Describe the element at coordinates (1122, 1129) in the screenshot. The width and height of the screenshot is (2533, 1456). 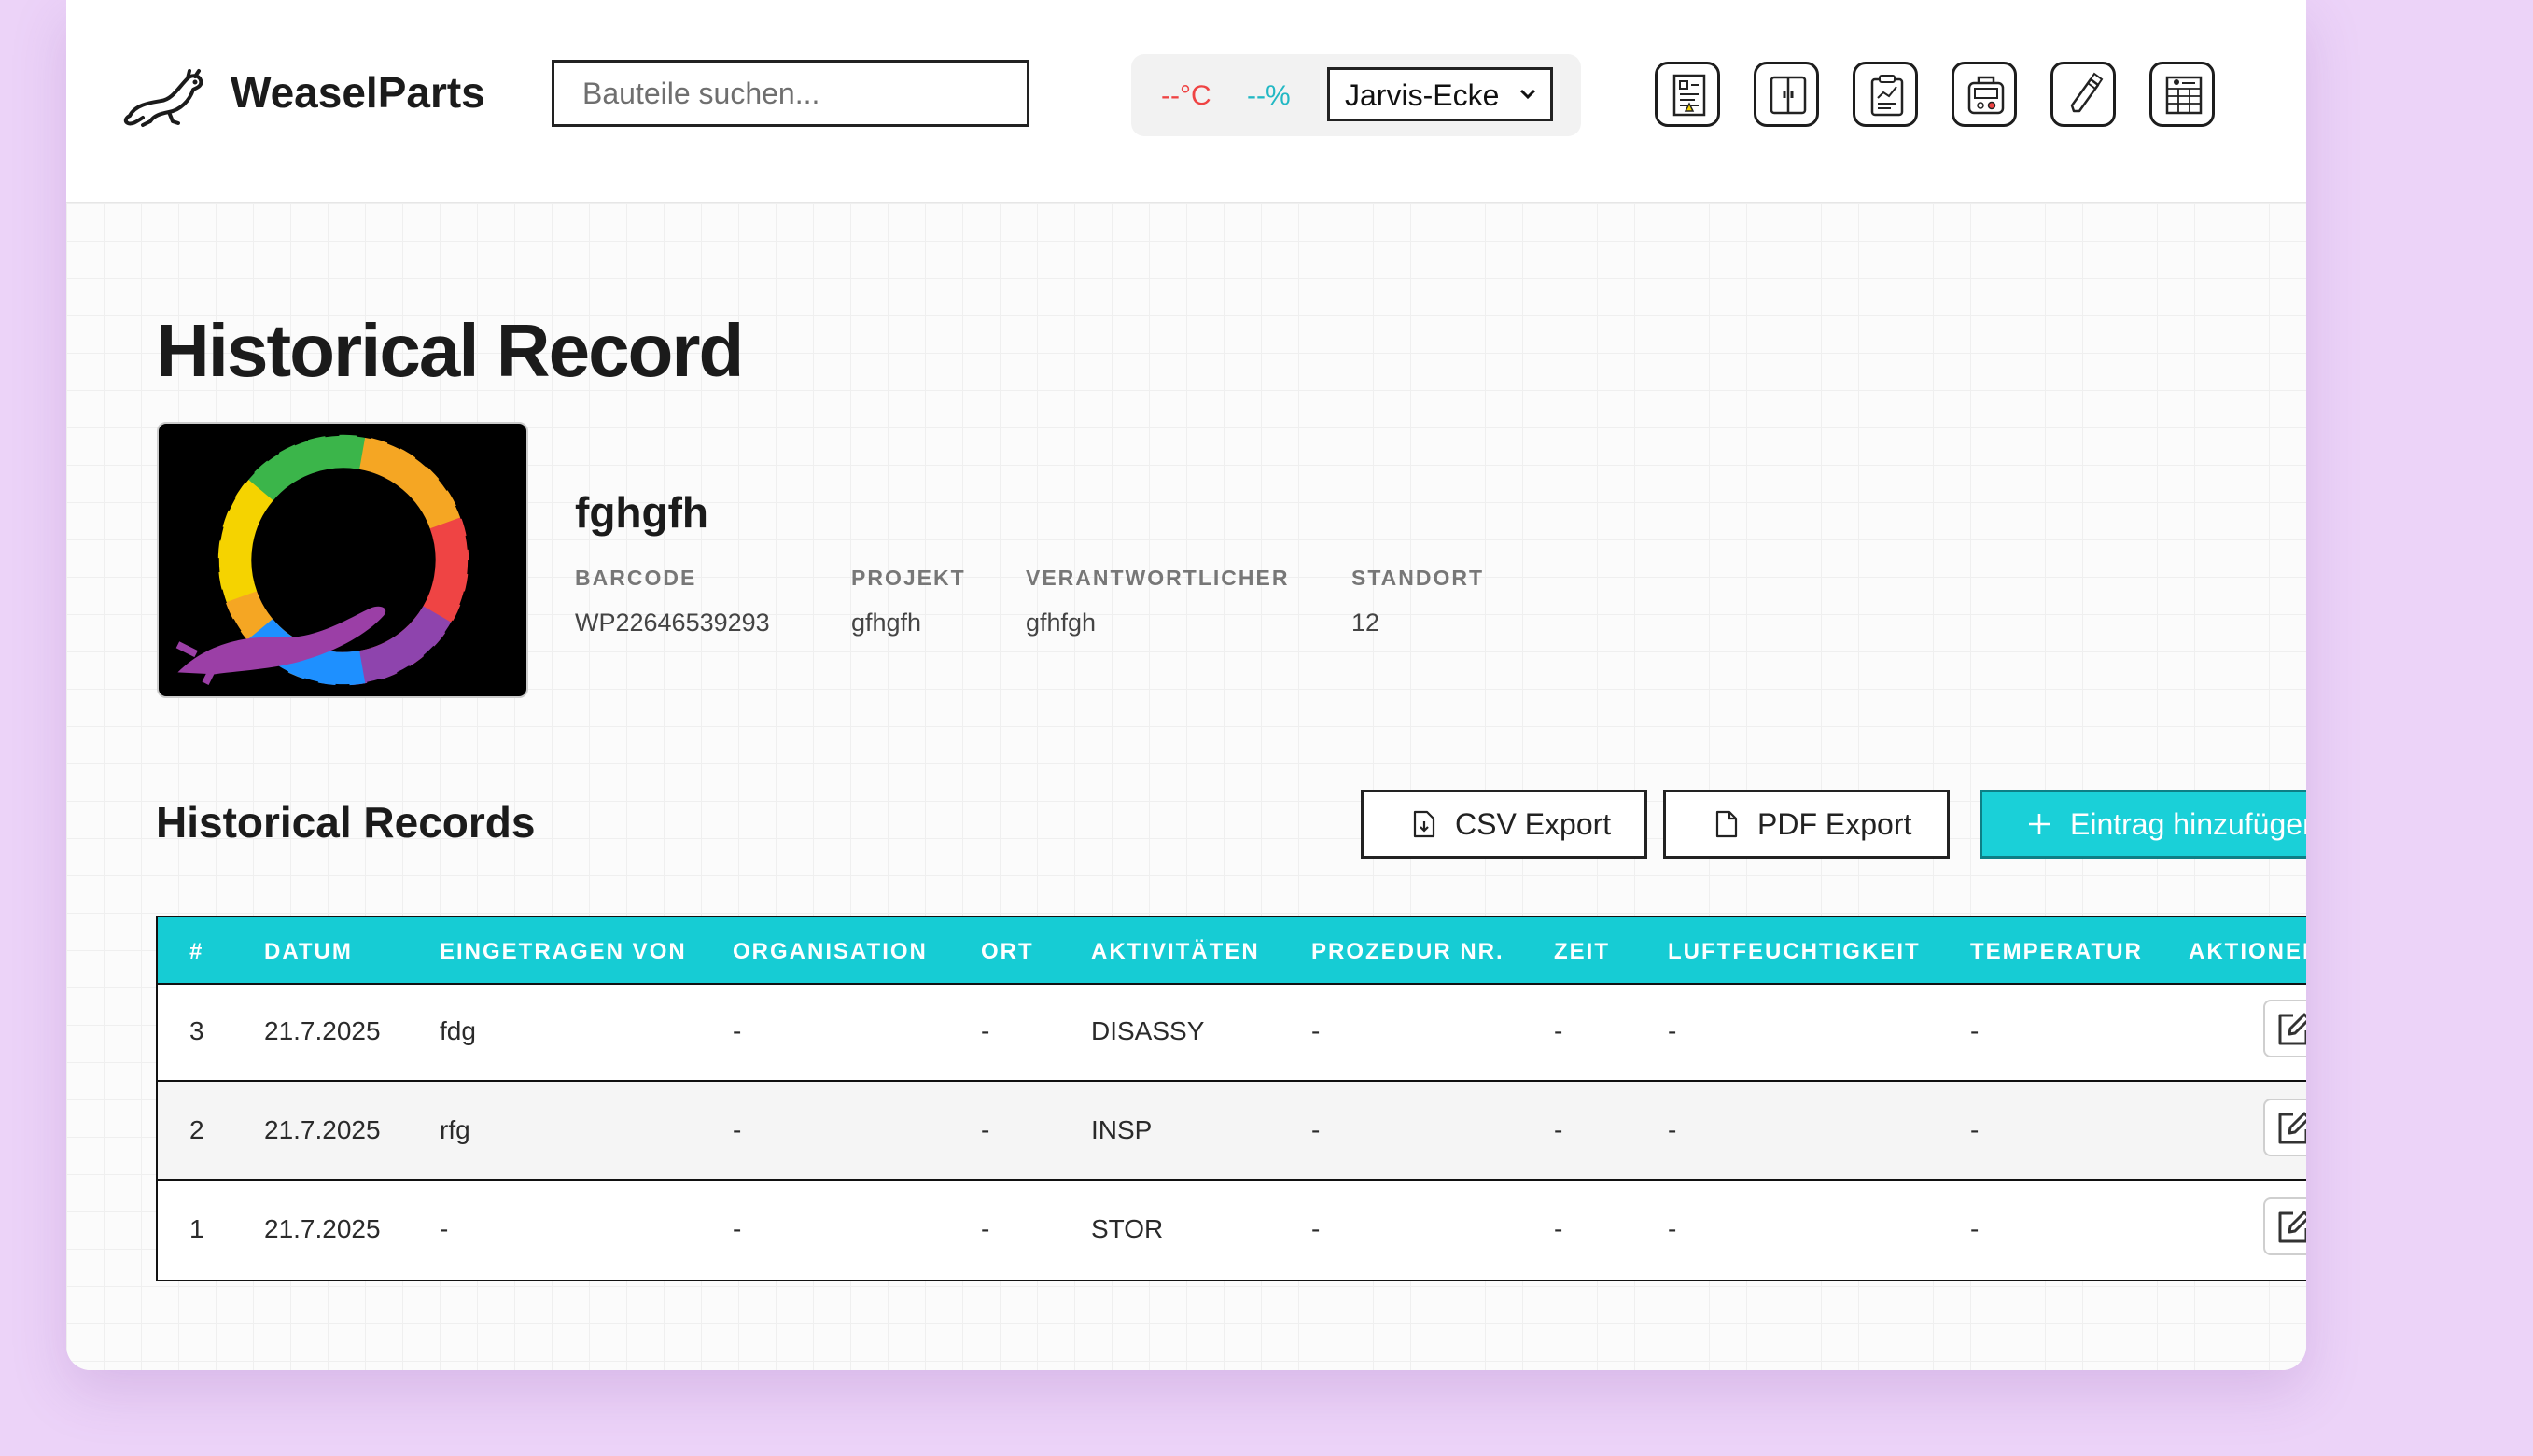
I see `cell-activity: INSP` at that location.